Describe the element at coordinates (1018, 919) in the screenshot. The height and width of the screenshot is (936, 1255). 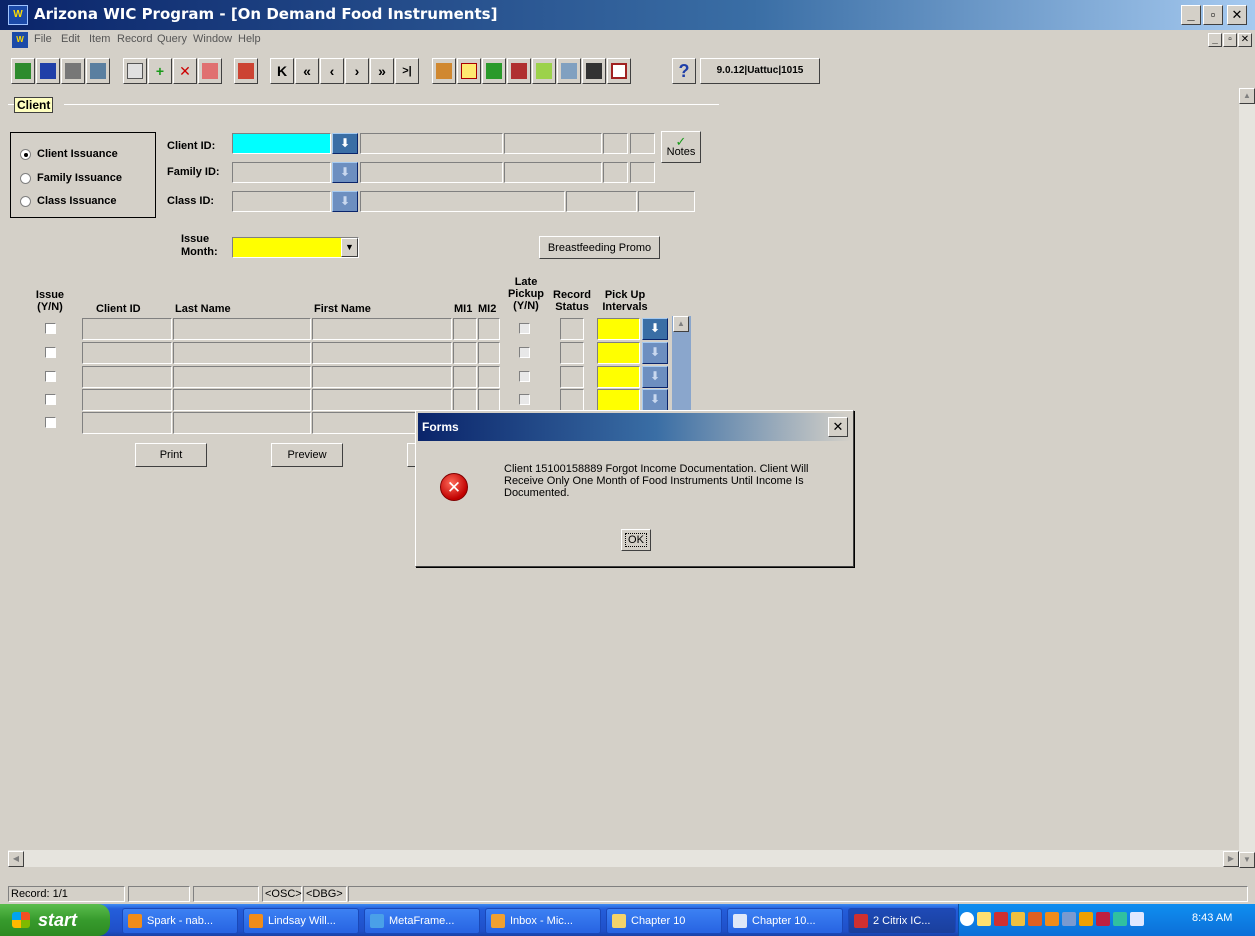
I see `user-icon` at that location.